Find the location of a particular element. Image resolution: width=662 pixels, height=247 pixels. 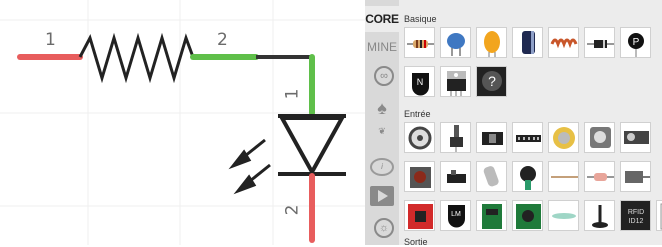

part-power-label: P is located at coordinates (635, 42).